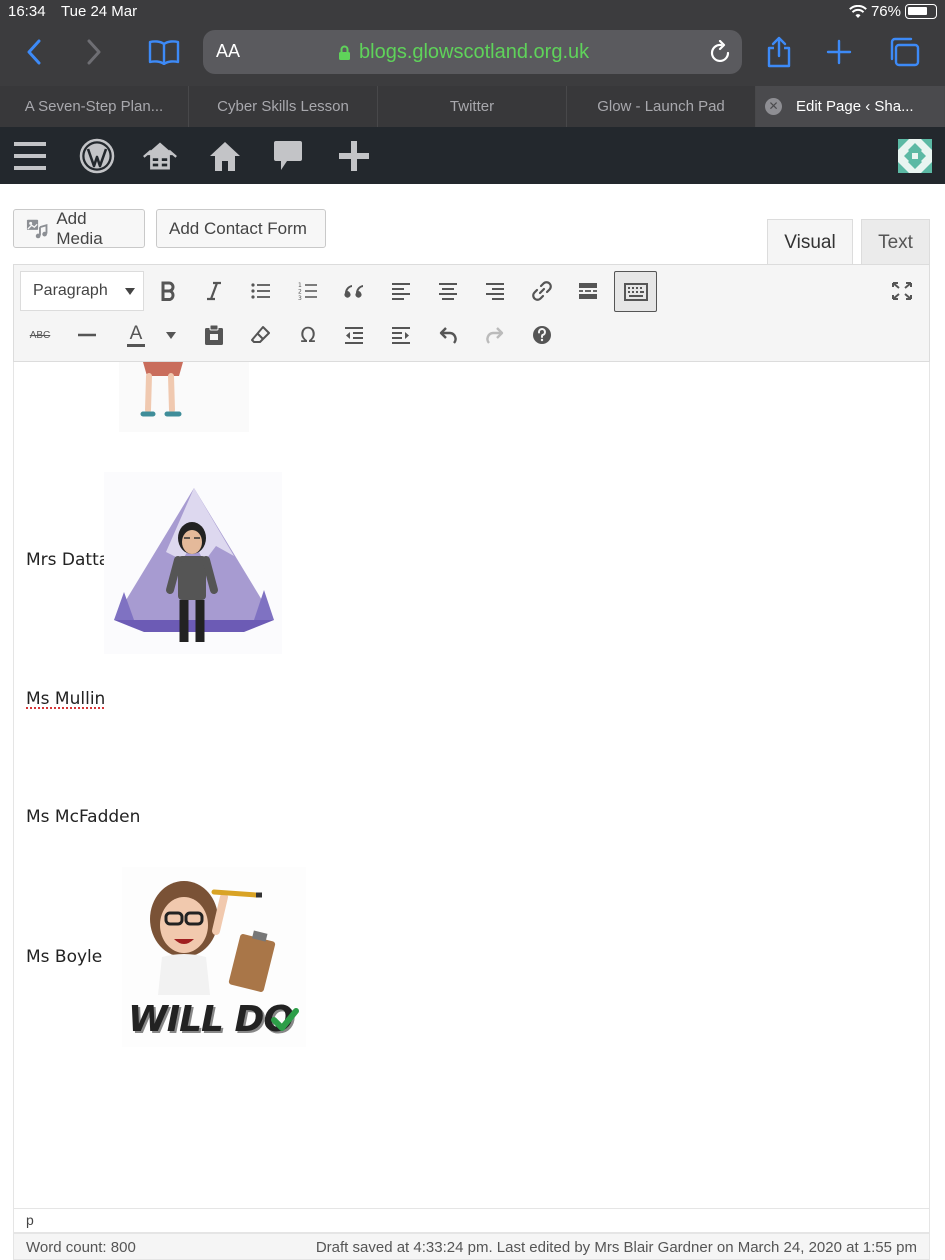  Describe the element at coordinates (471, 313) in the screenshot. I see `editor-toolbar: Paragraph 123 ABC A Ω` at that location.